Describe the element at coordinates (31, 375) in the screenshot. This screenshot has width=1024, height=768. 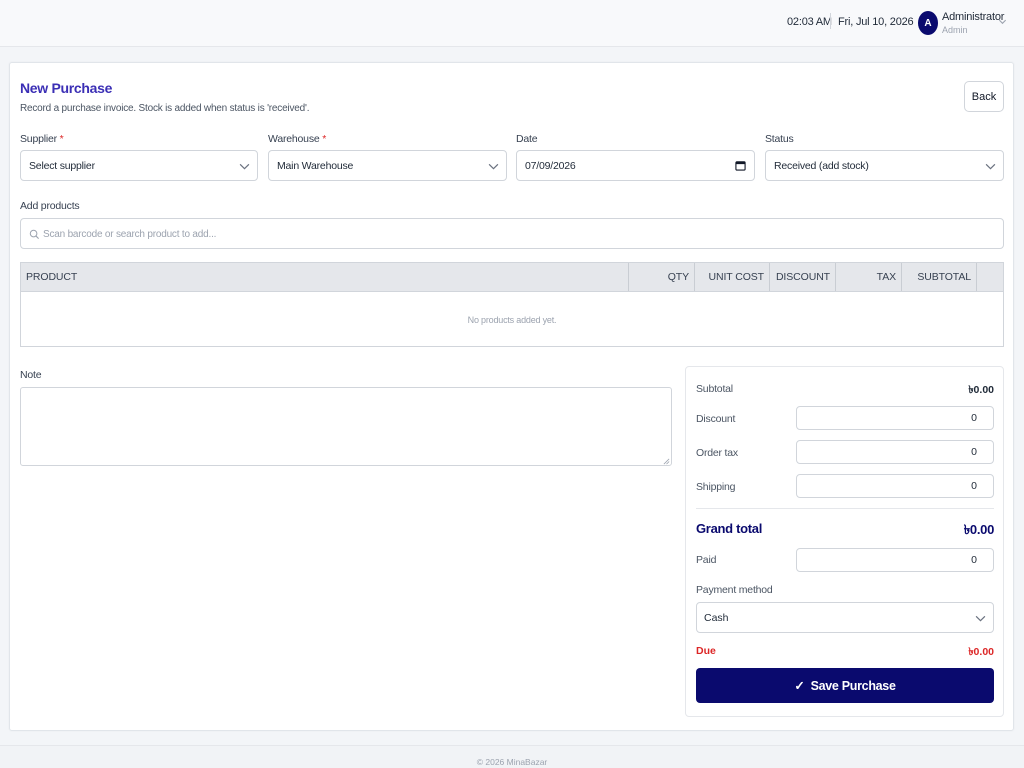
I see `note-label: Note` at that location.